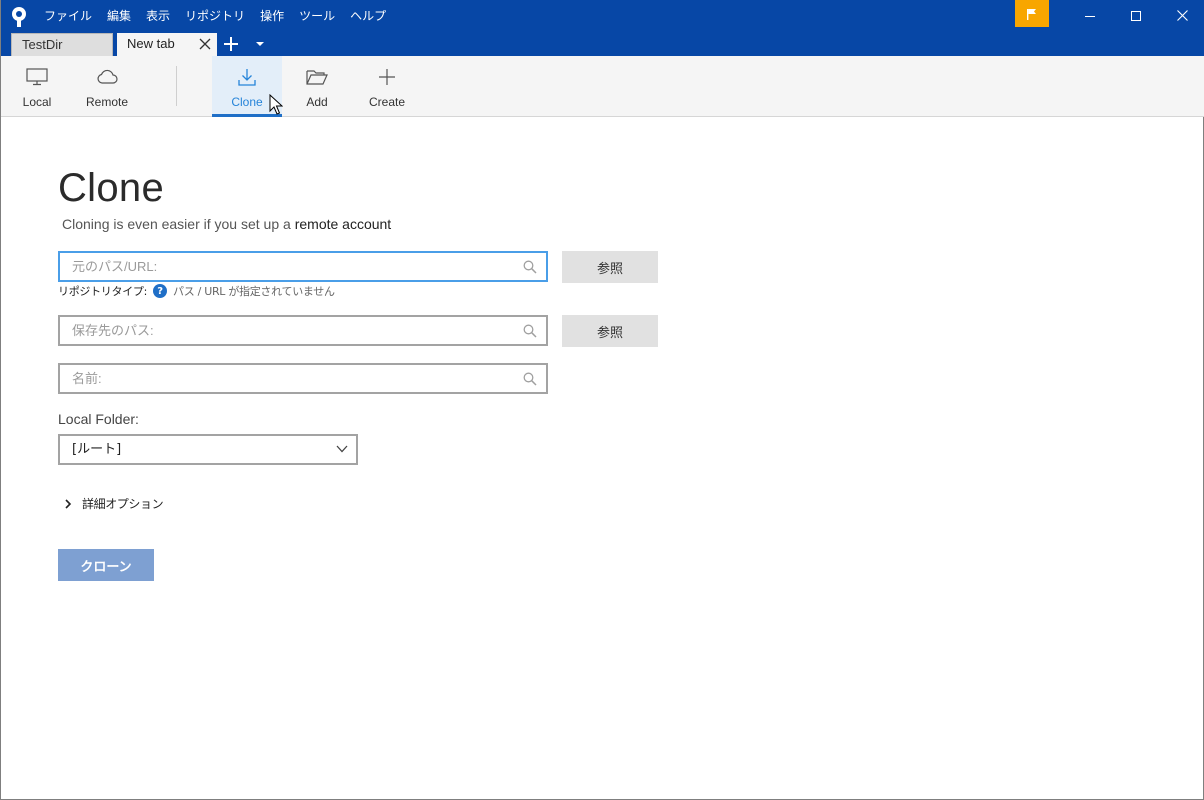 The width and height of the screenshot is (1204, 800). I want to click on browse-destination-button: 参照, so click(610, 331).